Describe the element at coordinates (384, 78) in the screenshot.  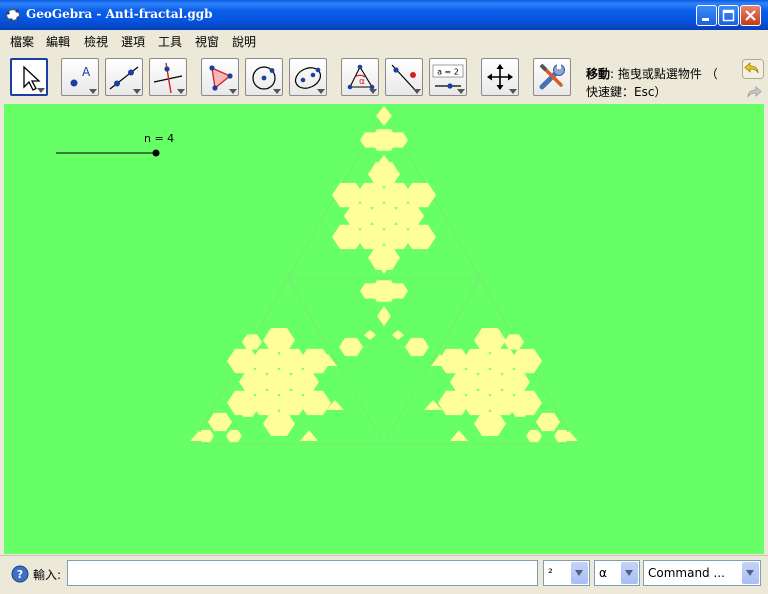
I see `toolbar: A α a = 2 移動: 拖曳或點選物件 （ 快速鍵：Esc）` at that location.